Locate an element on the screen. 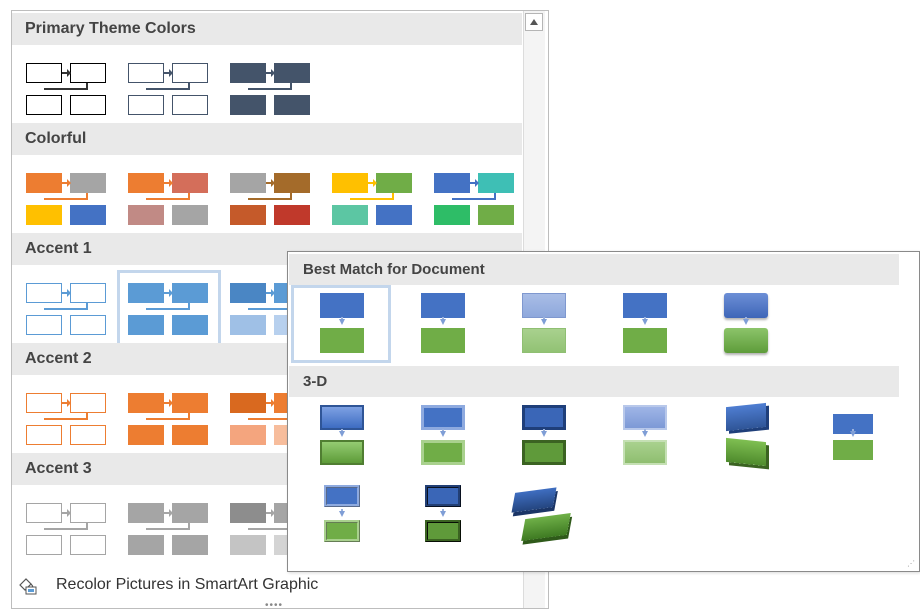 Image resolution: width=920 pixels, height=609 pixels. section-header-3d: 3-D is located at coordinates (594, 381).